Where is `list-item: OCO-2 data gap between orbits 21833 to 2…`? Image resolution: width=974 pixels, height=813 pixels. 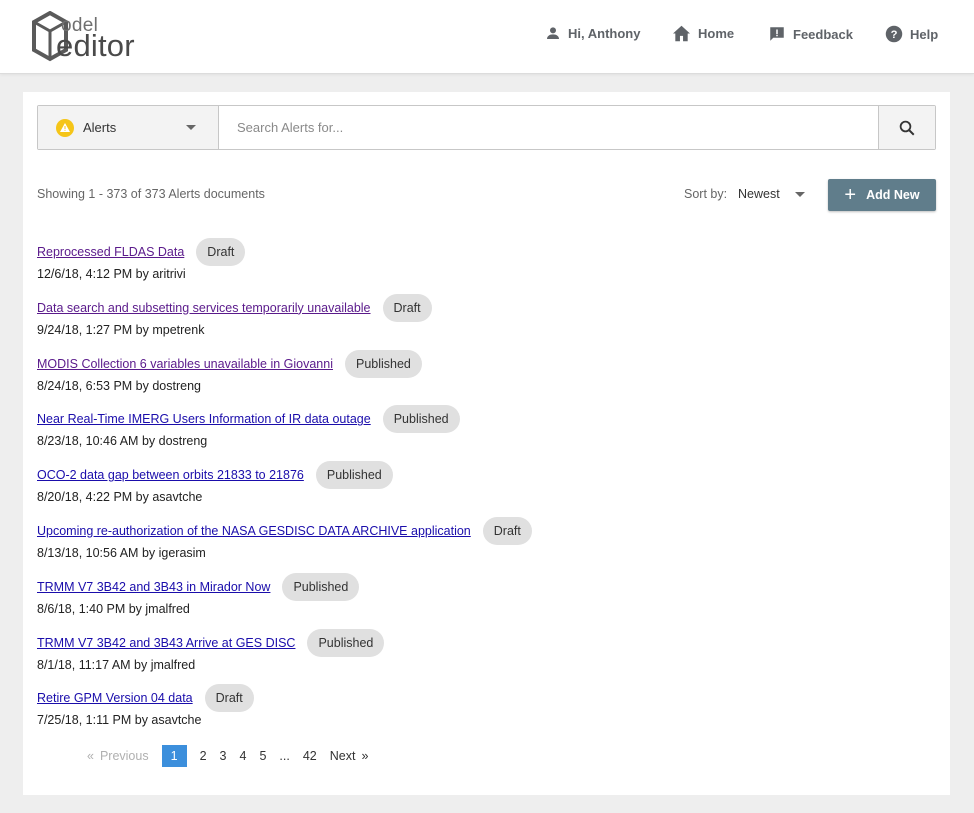 list-item: OCO-2 data gap between orbits 21833 to 2… is located at coordinates (477, 489).